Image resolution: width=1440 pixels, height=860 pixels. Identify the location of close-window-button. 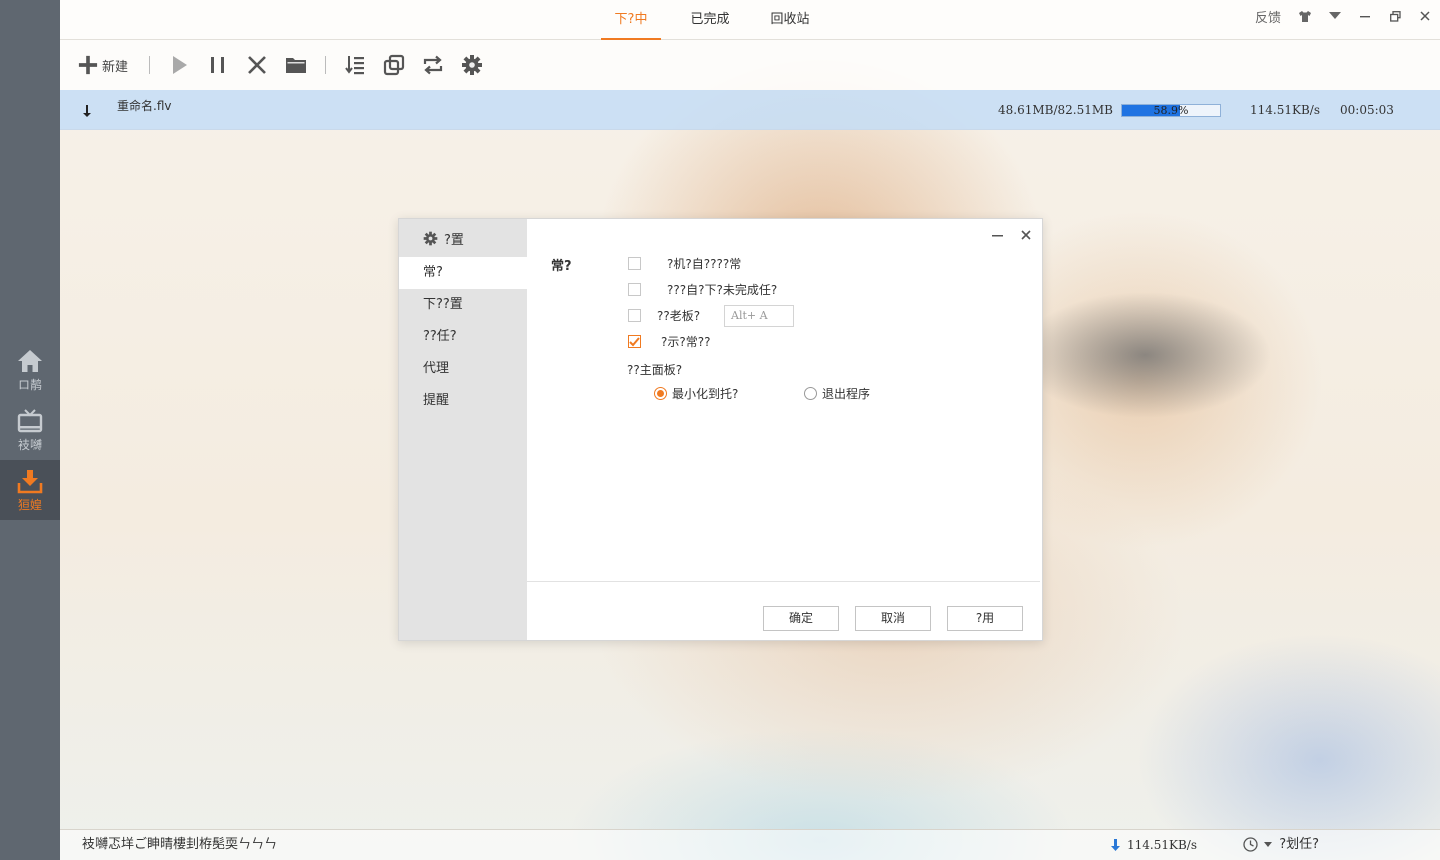
(1425, 16).